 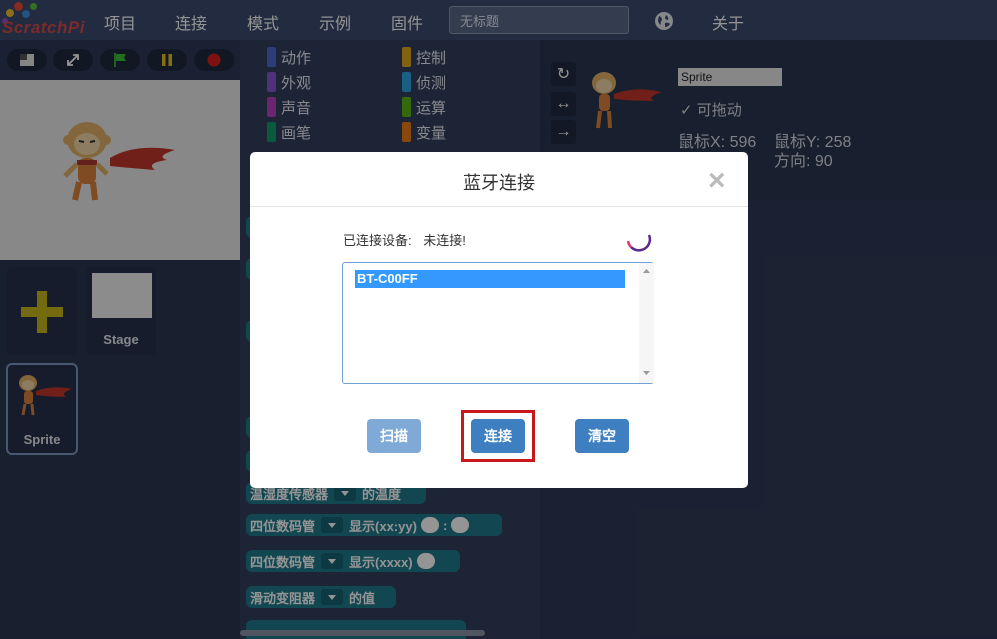 I want to click on scroll-down-icon, so click(x=646, y=373).